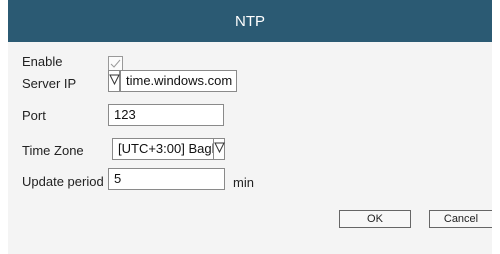  What do you see at coordinates (166, 179) in the screenshot?
I see `update-period-input: 5` at bounding box center [166, 179].